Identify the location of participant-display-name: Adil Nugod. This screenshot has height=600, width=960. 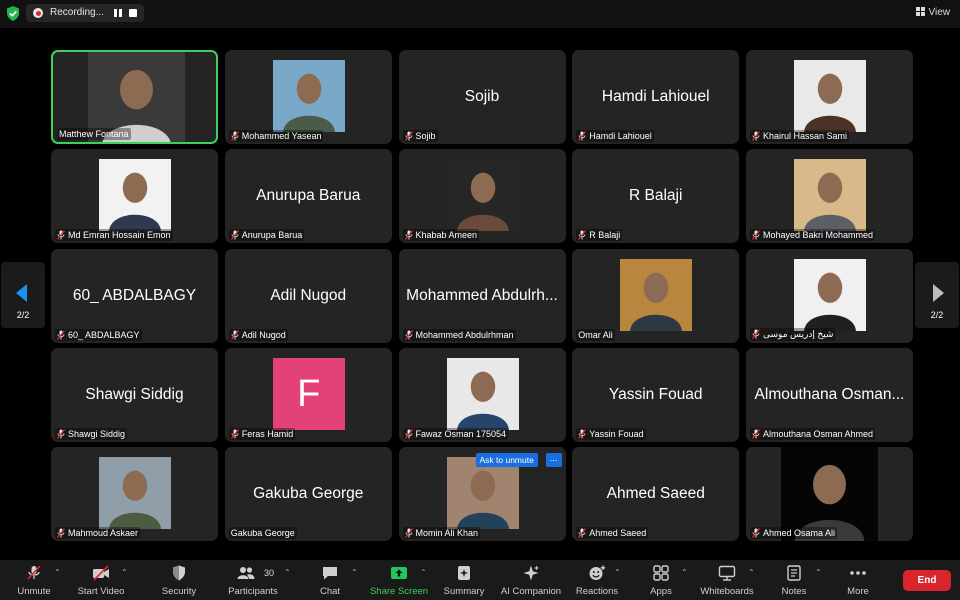
(308, 295).